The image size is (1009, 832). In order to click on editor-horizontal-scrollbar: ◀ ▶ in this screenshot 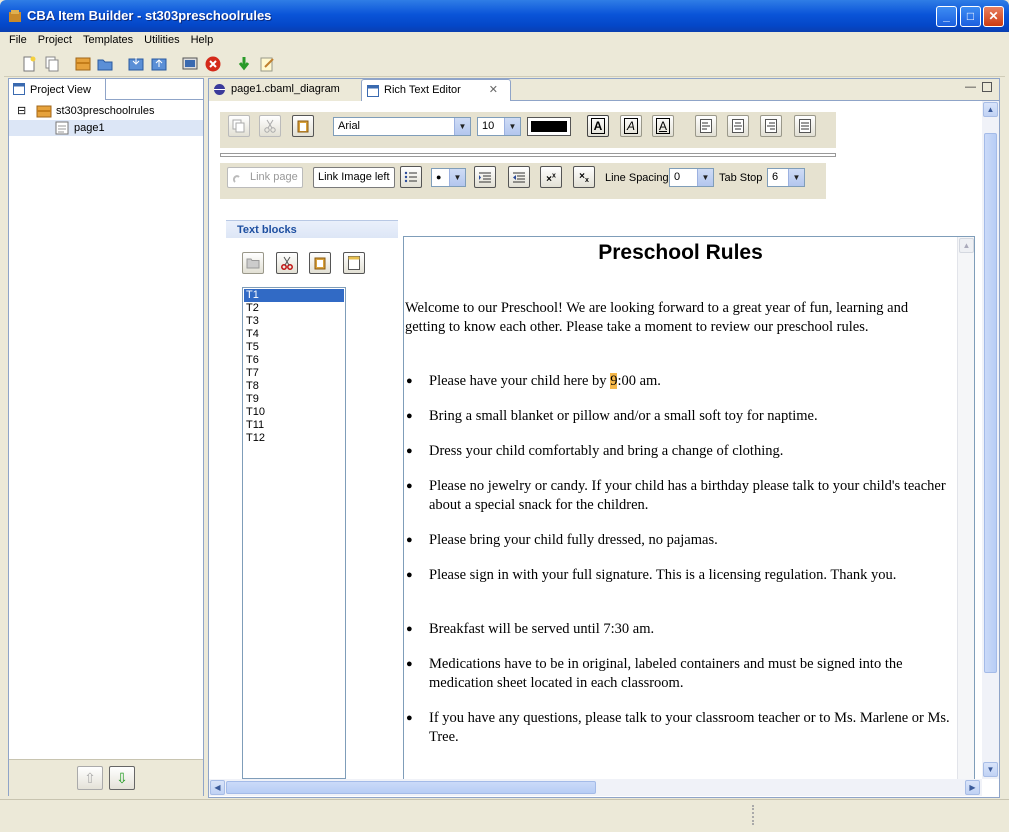, I will do `click(595, 787)`.